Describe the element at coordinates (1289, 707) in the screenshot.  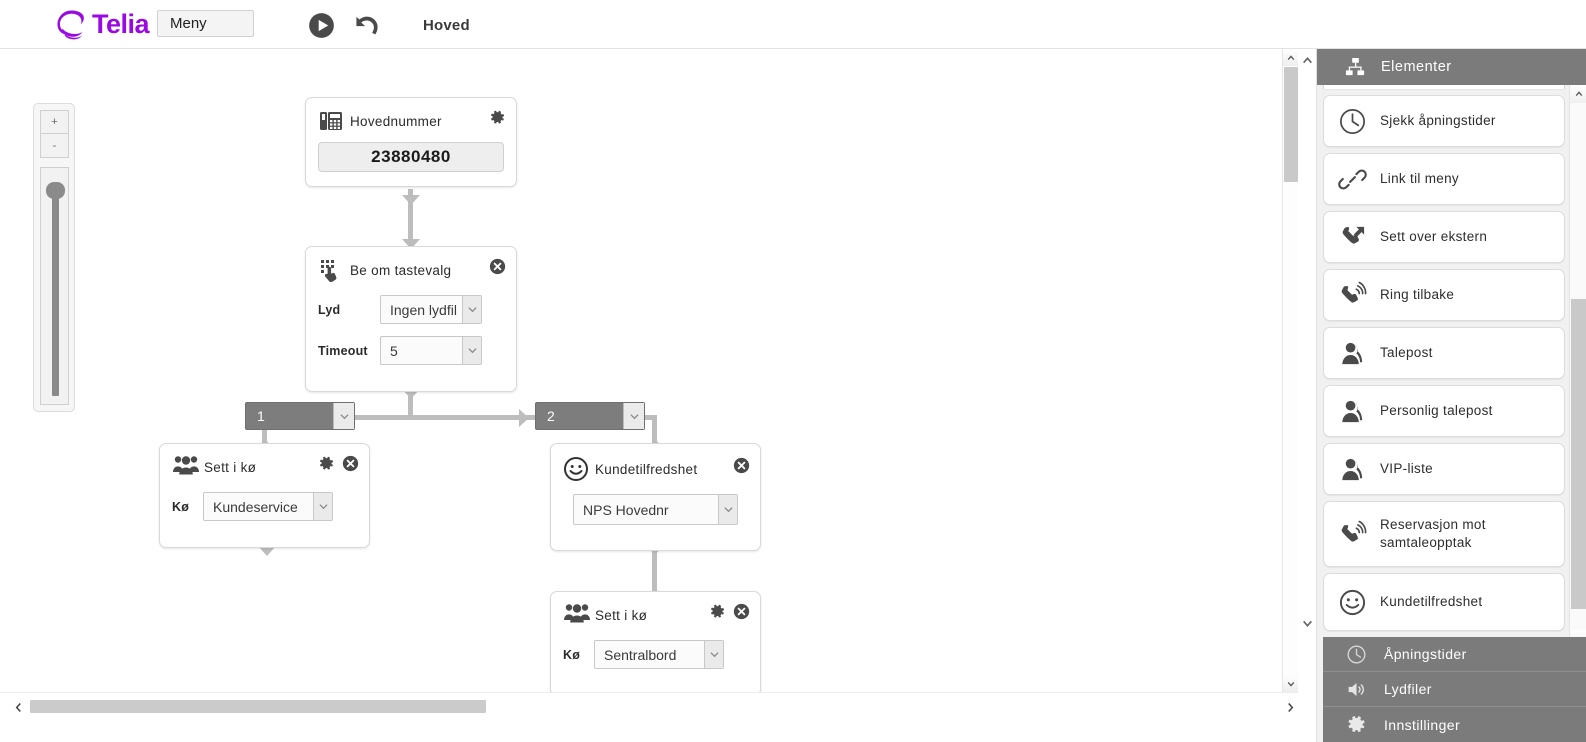
I see `scroll-right-icon` at that location.